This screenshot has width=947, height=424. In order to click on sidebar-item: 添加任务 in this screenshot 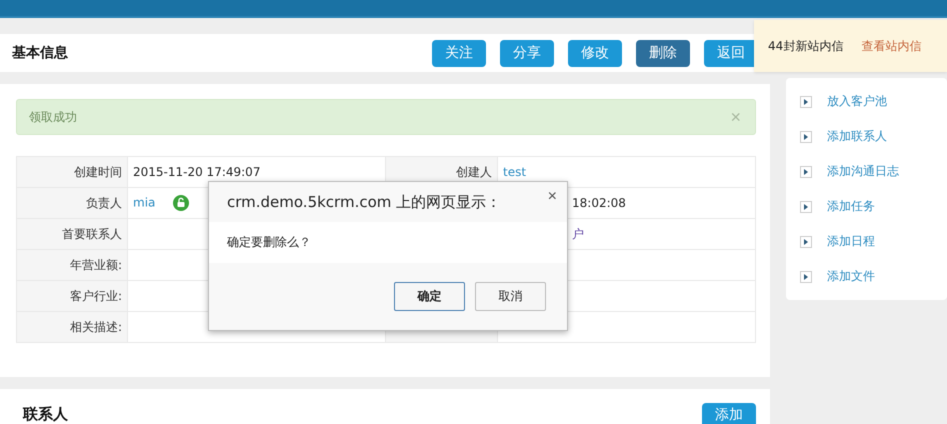, I will do `click(866, 206)`.